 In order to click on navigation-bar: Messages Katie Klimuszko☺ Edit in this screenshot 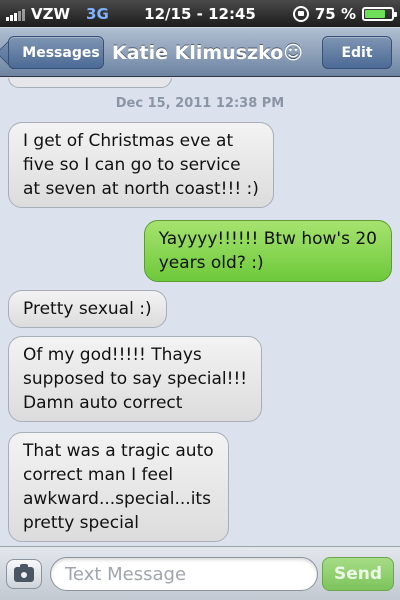, I will do `click(200, 52)`.